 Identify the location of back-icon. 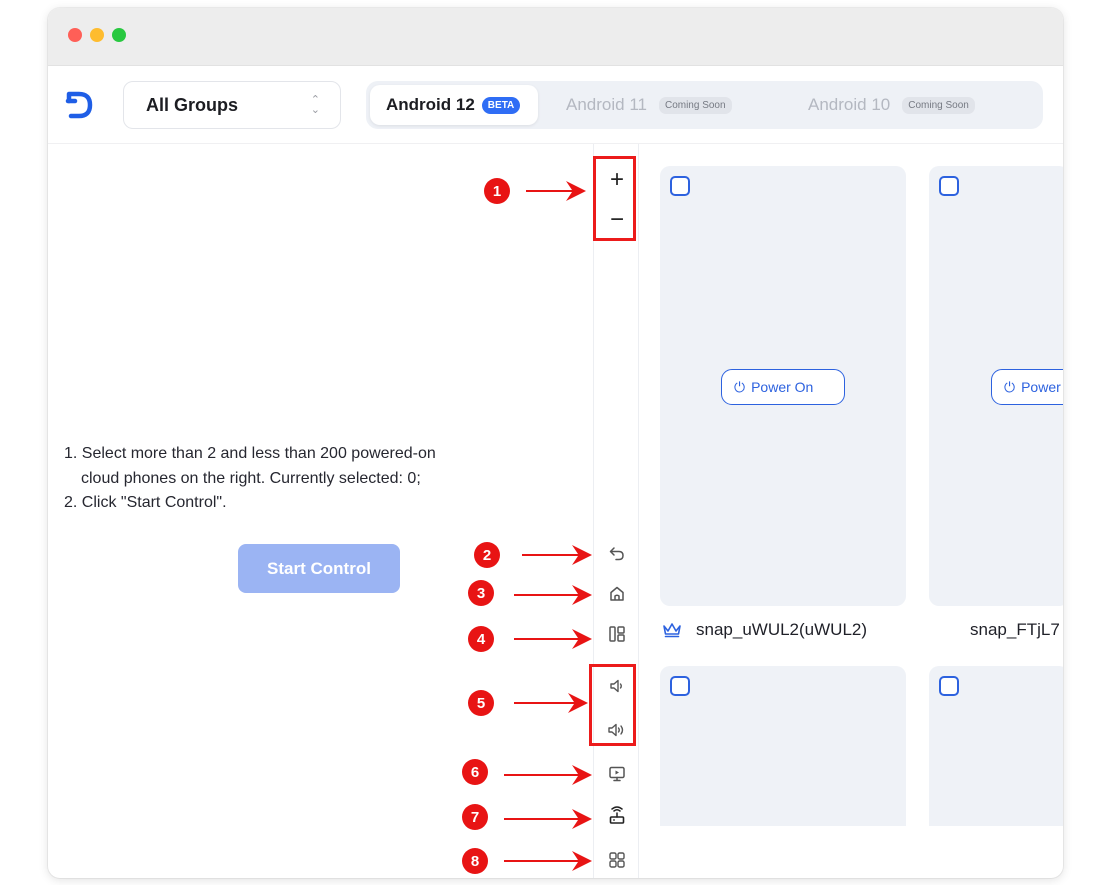
(616, 554).